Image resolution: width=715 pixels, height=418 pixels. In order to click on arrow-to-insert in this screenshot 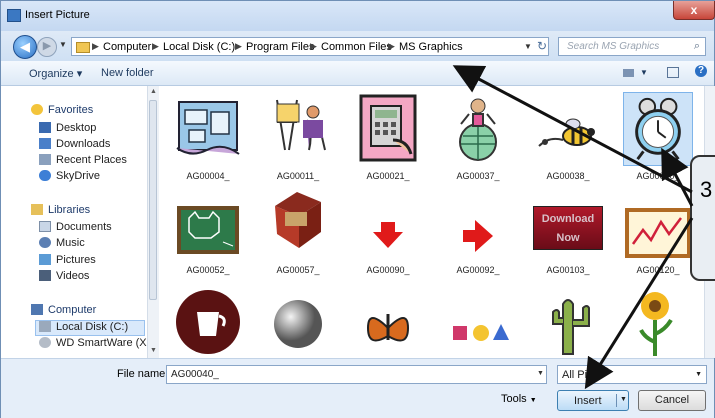, I will do `click(640, 301)`.